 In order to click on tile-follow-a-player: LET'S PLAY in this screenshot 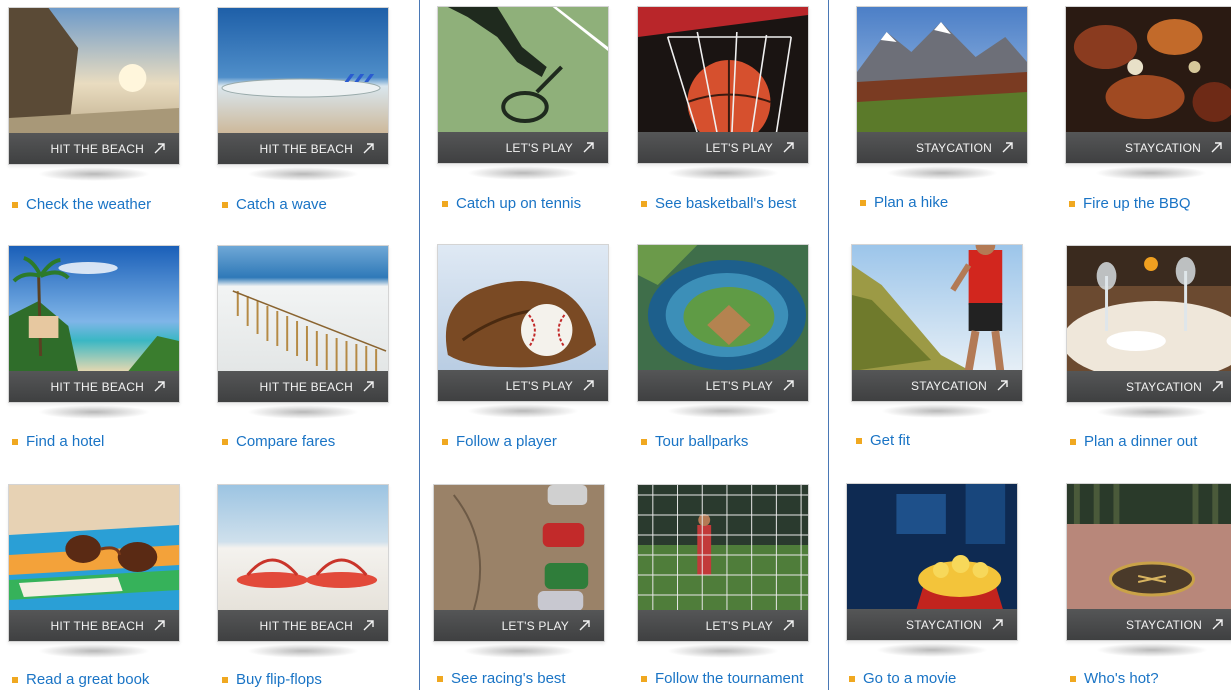, I will do `click(523, 331)`.